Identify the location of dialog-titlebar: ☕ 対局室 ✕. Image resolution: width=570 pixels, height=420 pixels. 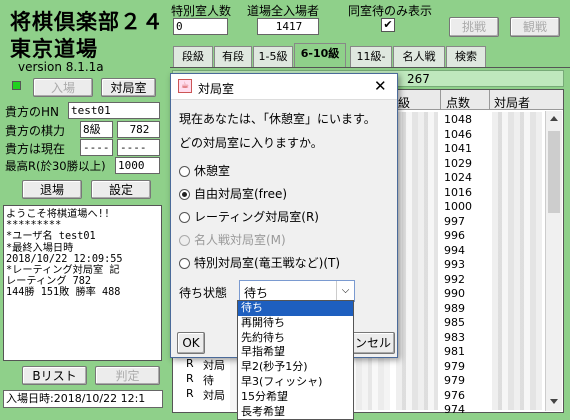
(284, 87).